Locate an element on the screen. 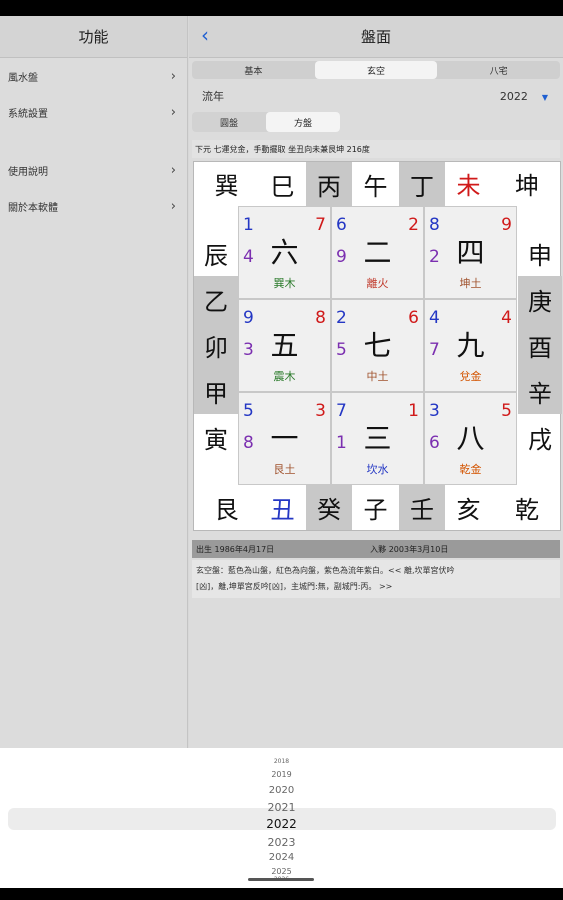  mountain-cell-top: 午 is located at coordinates (375, 186).